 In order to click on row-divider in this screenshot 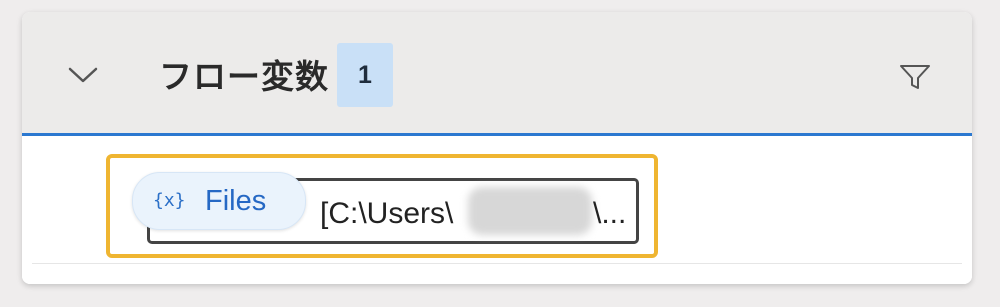, I will do `click(497, 263)`.